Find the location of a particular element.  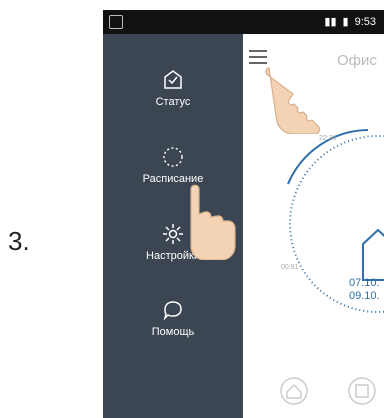

signal-icon: ▮▮ is located at coordinates (330, 22).